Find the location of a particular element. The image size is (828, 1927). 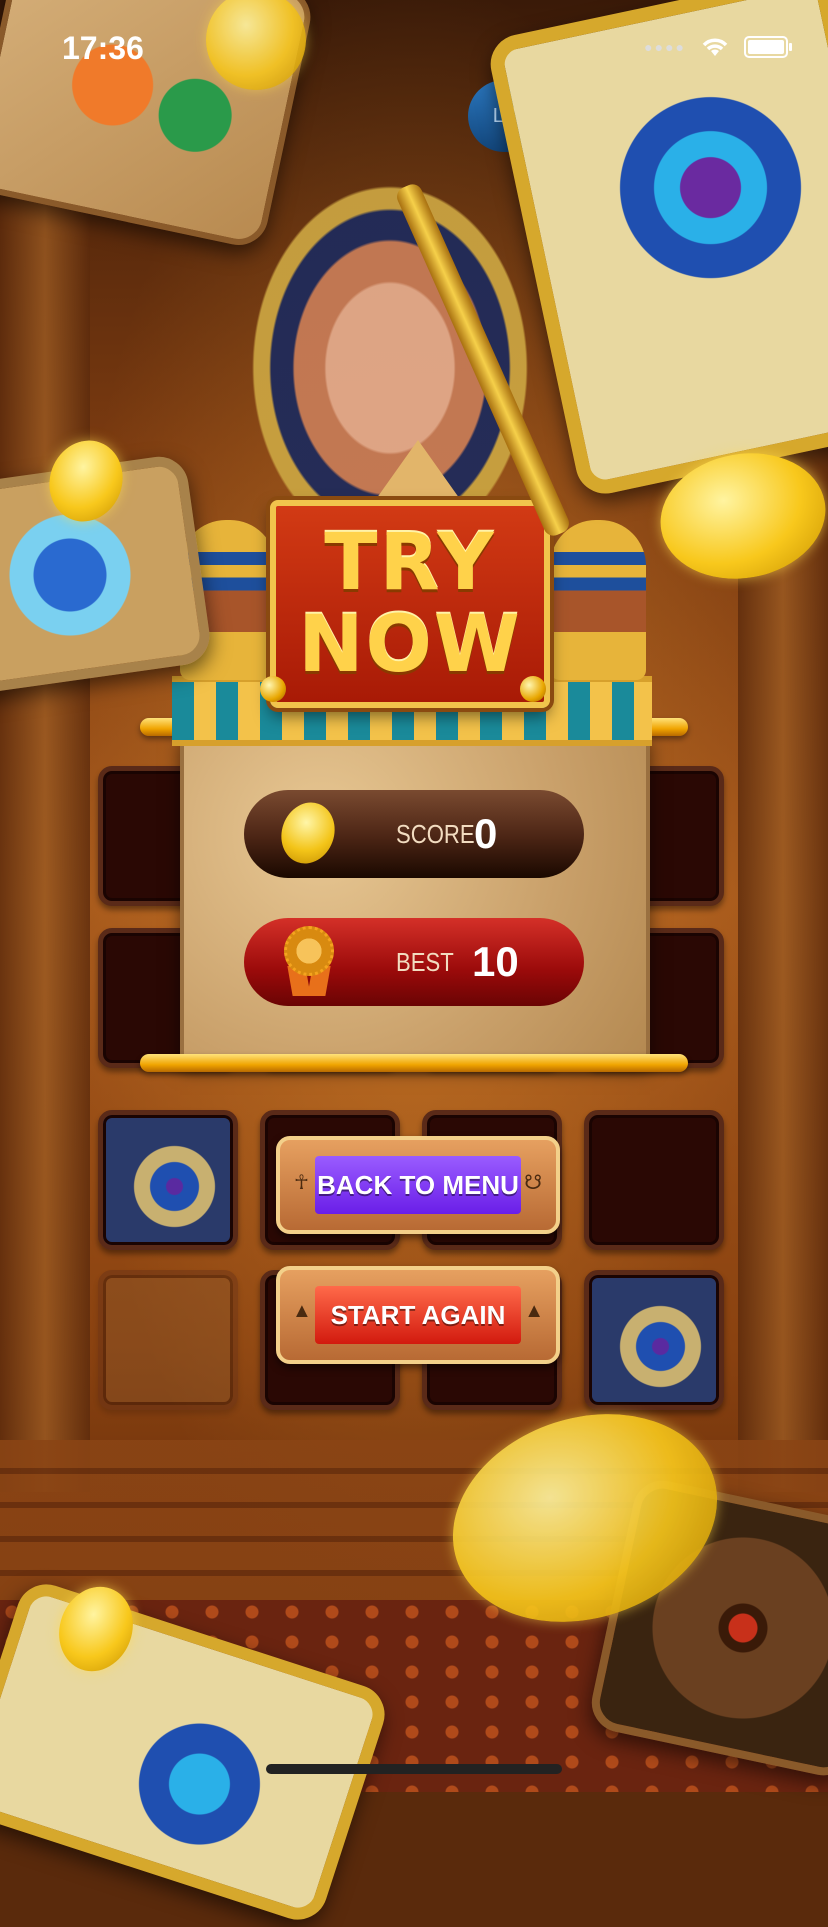

coin-icon is located at coordinates (308, 833).